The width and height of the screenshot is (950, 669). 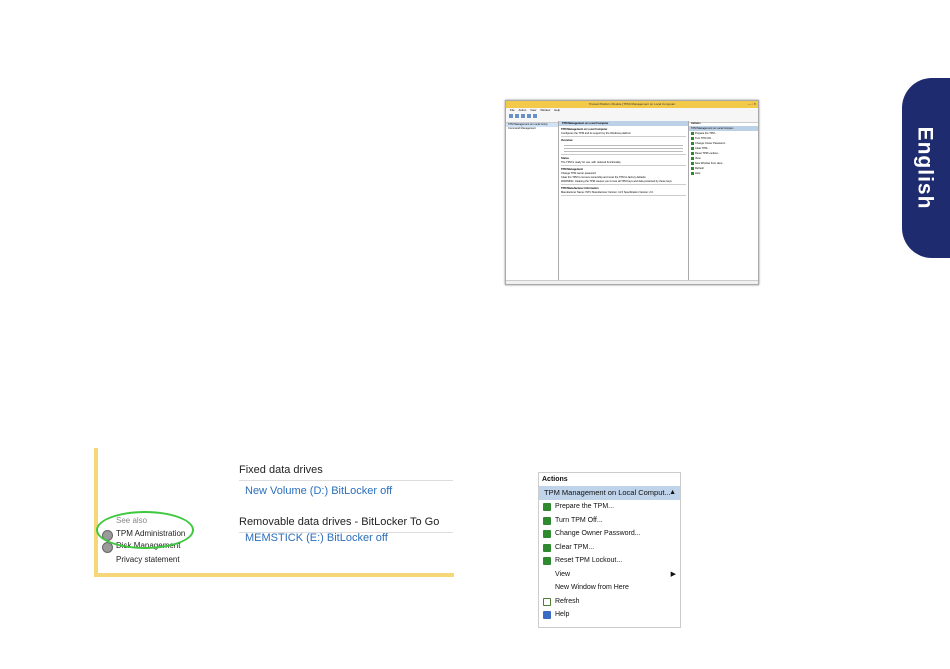 I want to click on action-help: Help, so click(x=609, y=615).